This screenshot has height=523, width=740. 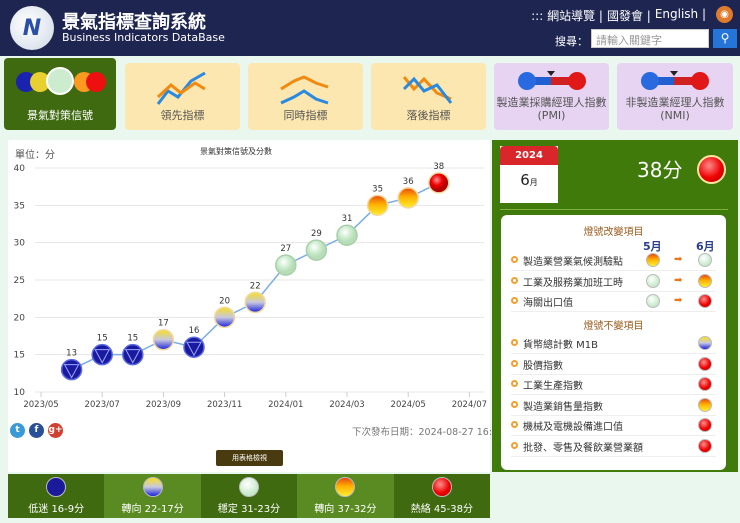 What do you see at coordinates (438, 167) in the screenshot?
I see `data-label: 38` at bounding box center [438, 167].